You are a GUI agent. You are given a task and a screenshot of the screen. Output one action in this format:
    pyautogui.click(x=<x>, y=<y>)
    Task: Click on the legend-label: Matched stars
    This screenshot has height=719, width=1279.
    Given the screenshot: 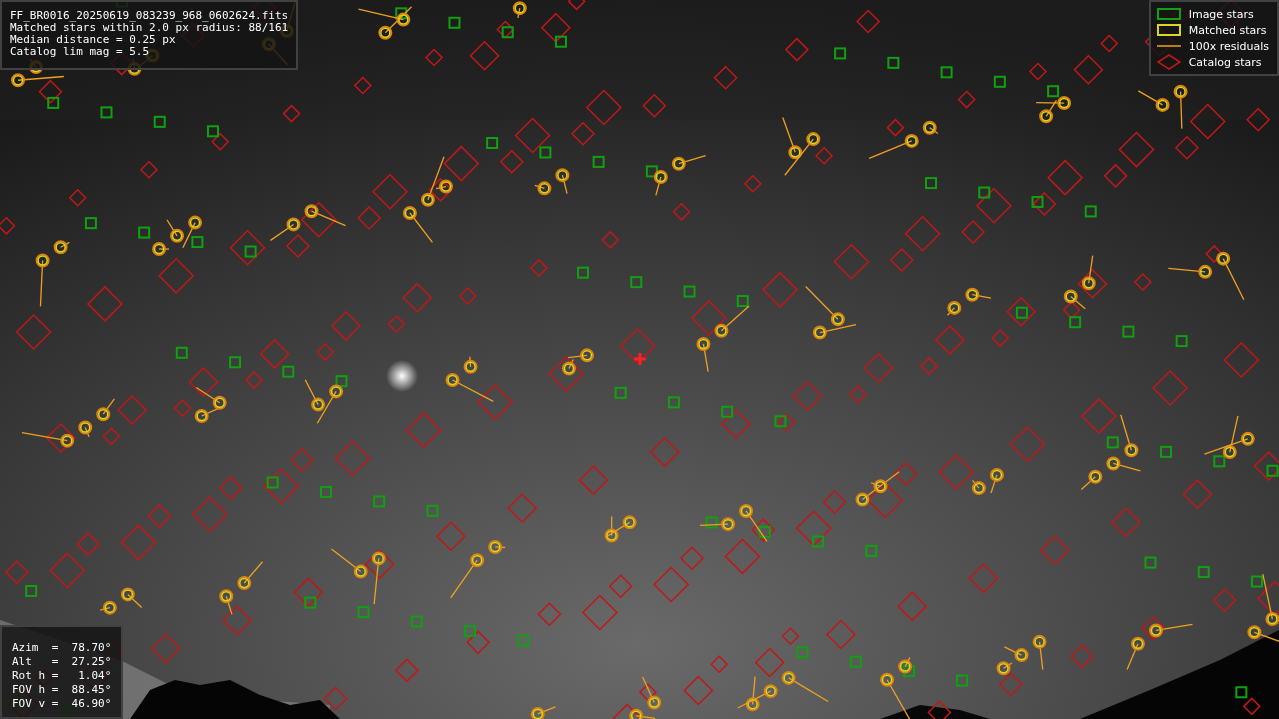 What is the action you would take?
    pyautogui.click(x=1227, y=30)
    